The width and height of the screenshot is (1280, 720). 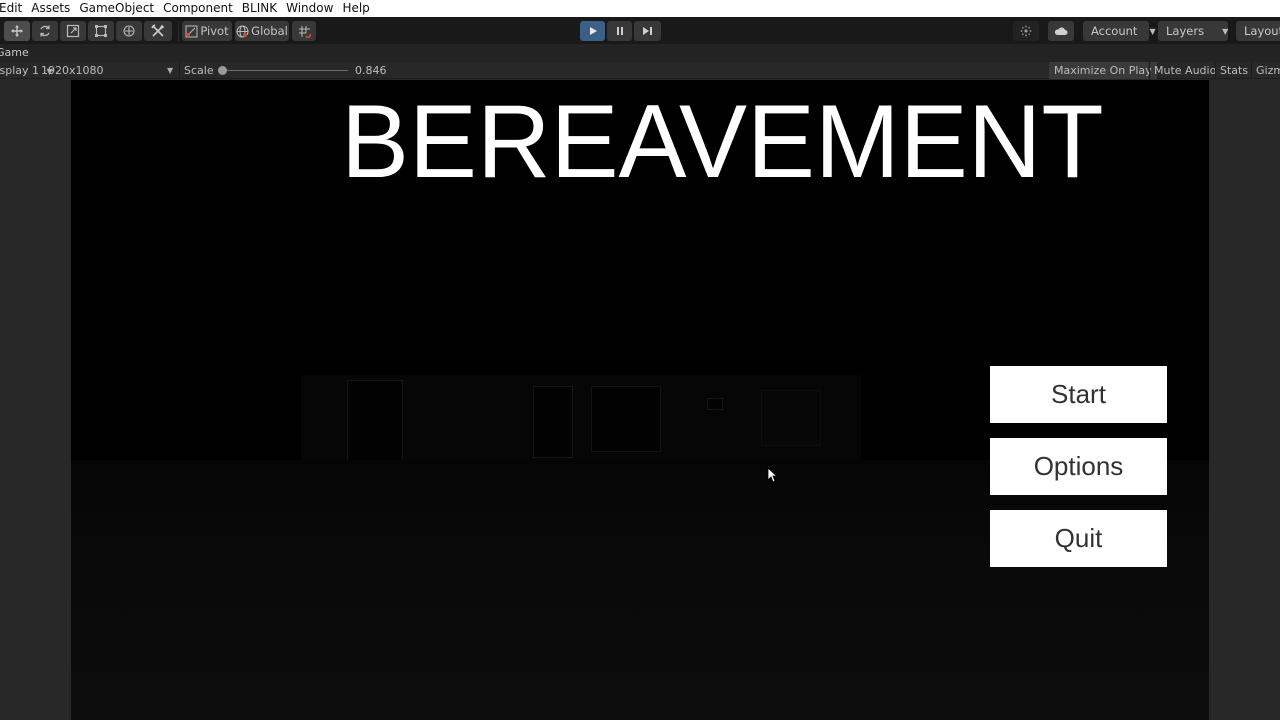 What do you see at coordinates (1265, 70) in the screenshot?
I see `gizmos-toggle: Gizmos` at bounding box center [1265, 70].